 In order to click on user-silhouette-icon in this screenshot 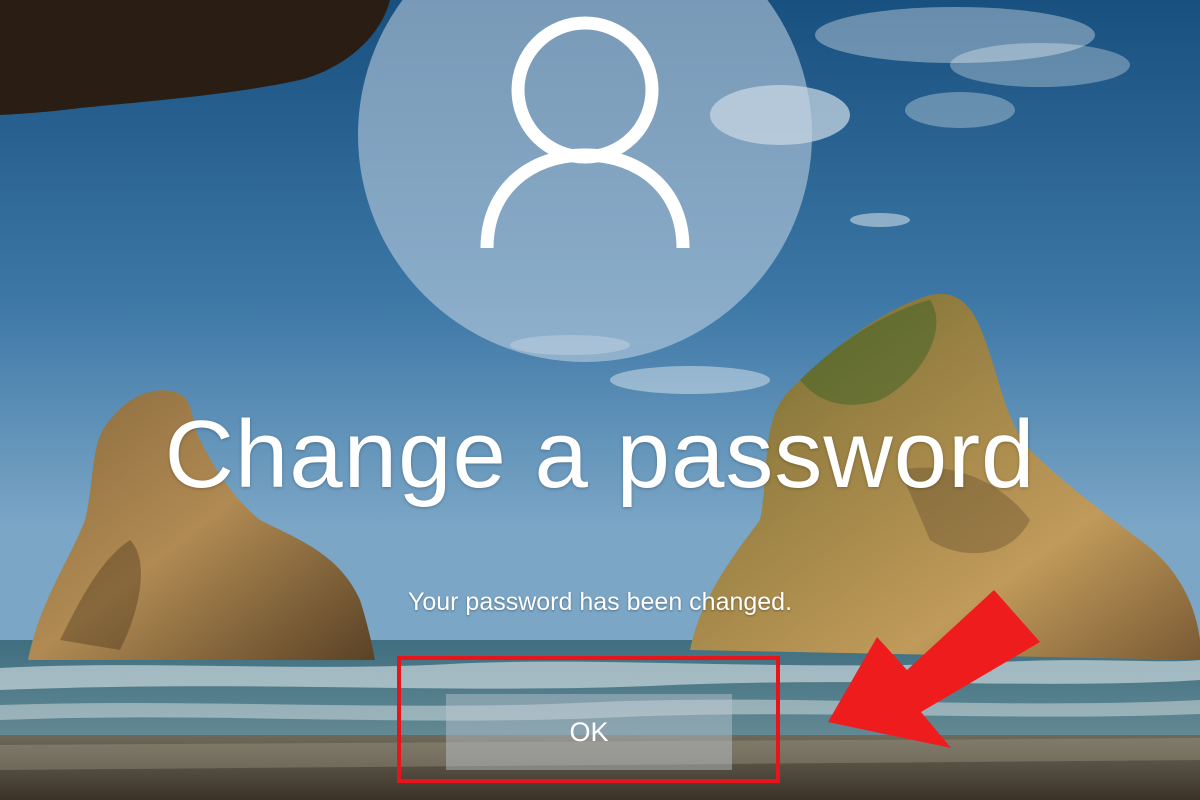, I will do `click(585, 132)`.